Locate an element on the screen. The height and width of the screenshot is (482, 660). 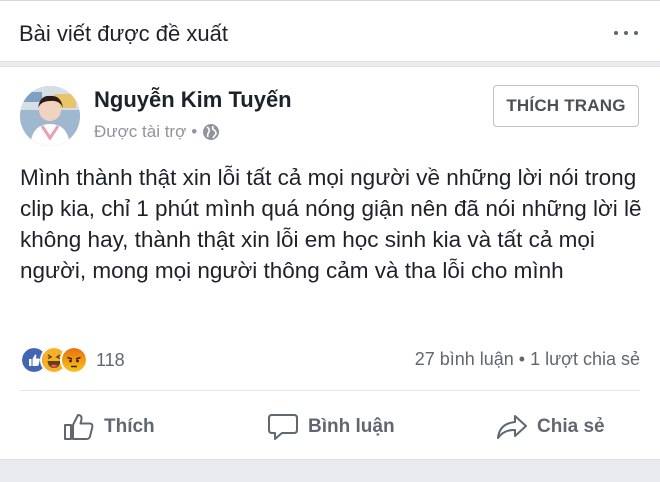
comment-icon is located at coordinates (283, 427).